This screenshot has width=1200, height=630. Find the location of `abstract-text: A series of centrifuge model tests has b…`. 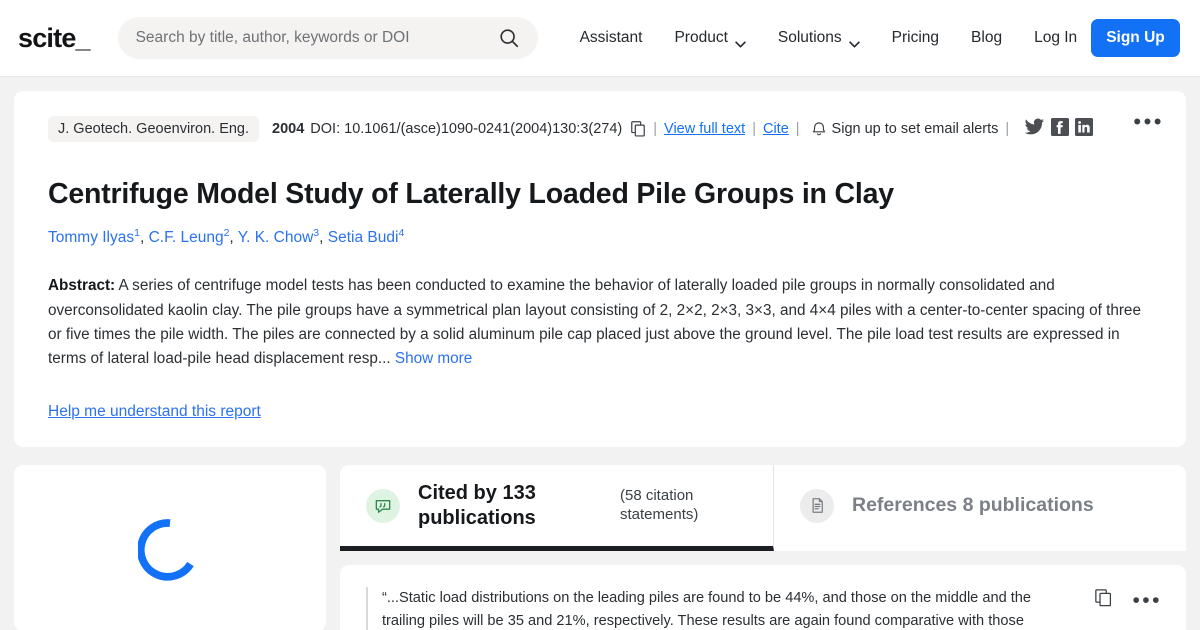

abstract-text: A series of centrifuge model tests has b… is located at coordinates (594, 322).